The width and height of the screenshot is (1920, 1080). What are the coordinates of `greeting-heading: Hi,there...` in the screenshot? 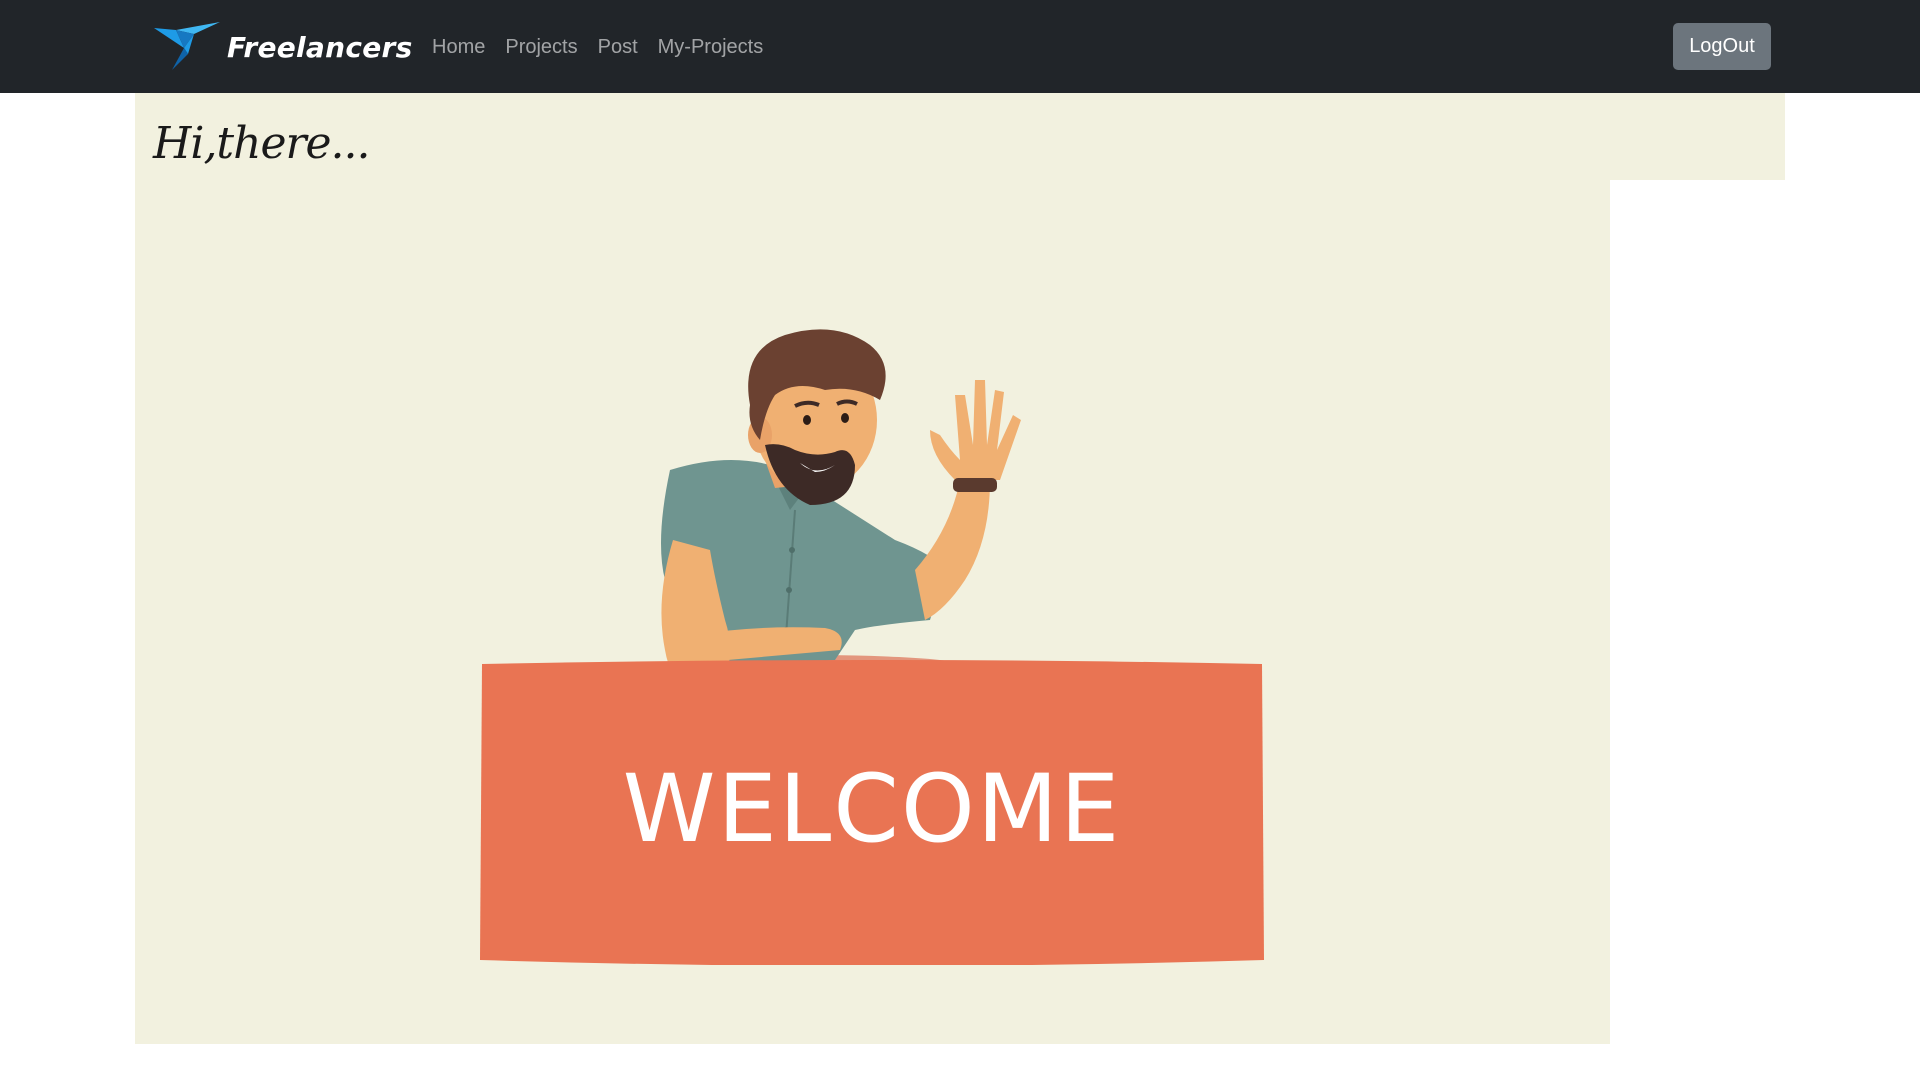 It's located at (262, 143).